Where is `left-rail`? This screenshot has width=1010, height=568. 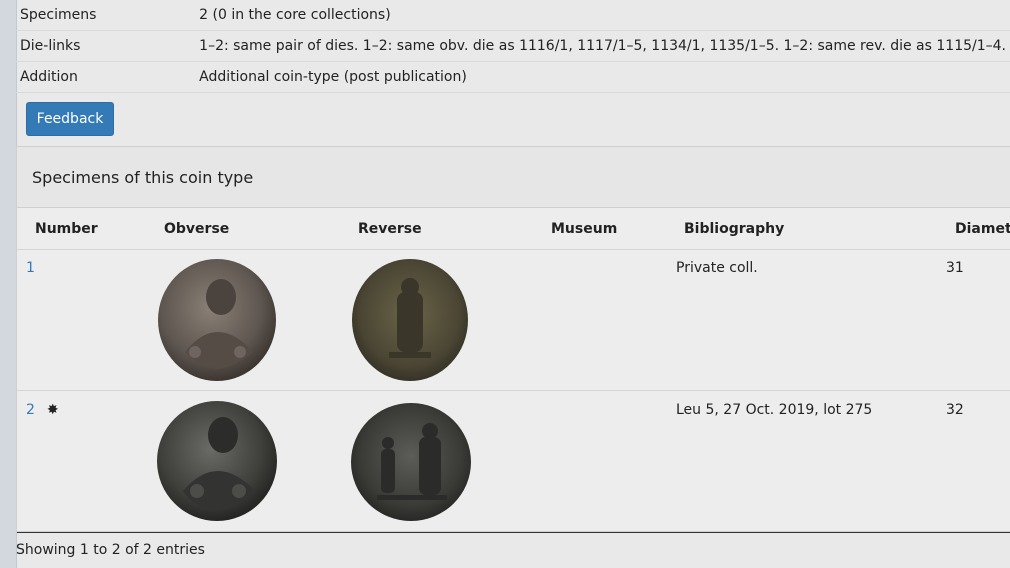 left-rail is located at coordinates (8, 284).